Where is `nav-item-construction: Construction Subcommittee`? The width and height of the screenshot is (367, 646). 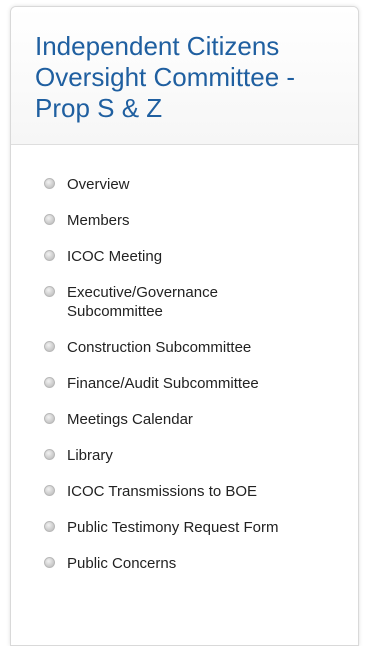
nav-item-construction: Construction Subcommittee is located at coordinates (201, 347).